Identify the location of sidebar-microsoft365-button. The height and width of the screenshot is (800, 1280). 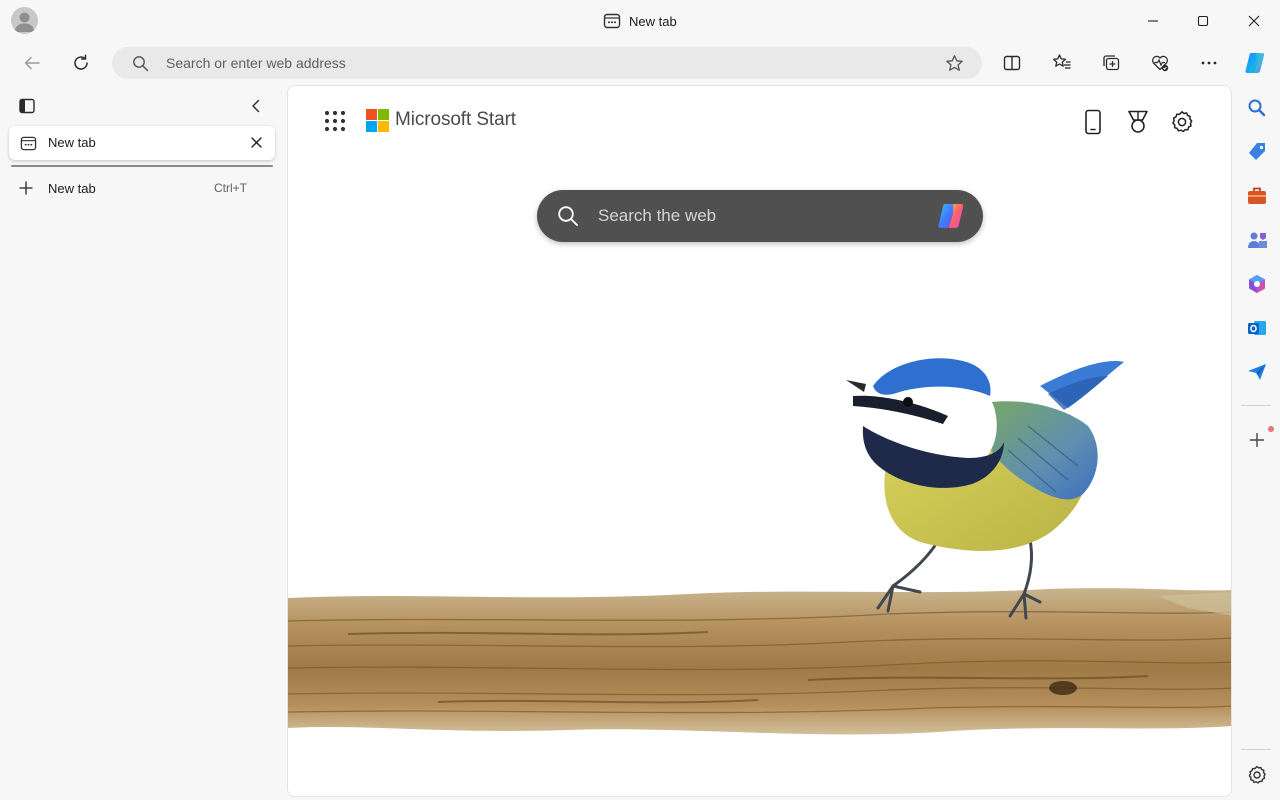
(1257, 284).